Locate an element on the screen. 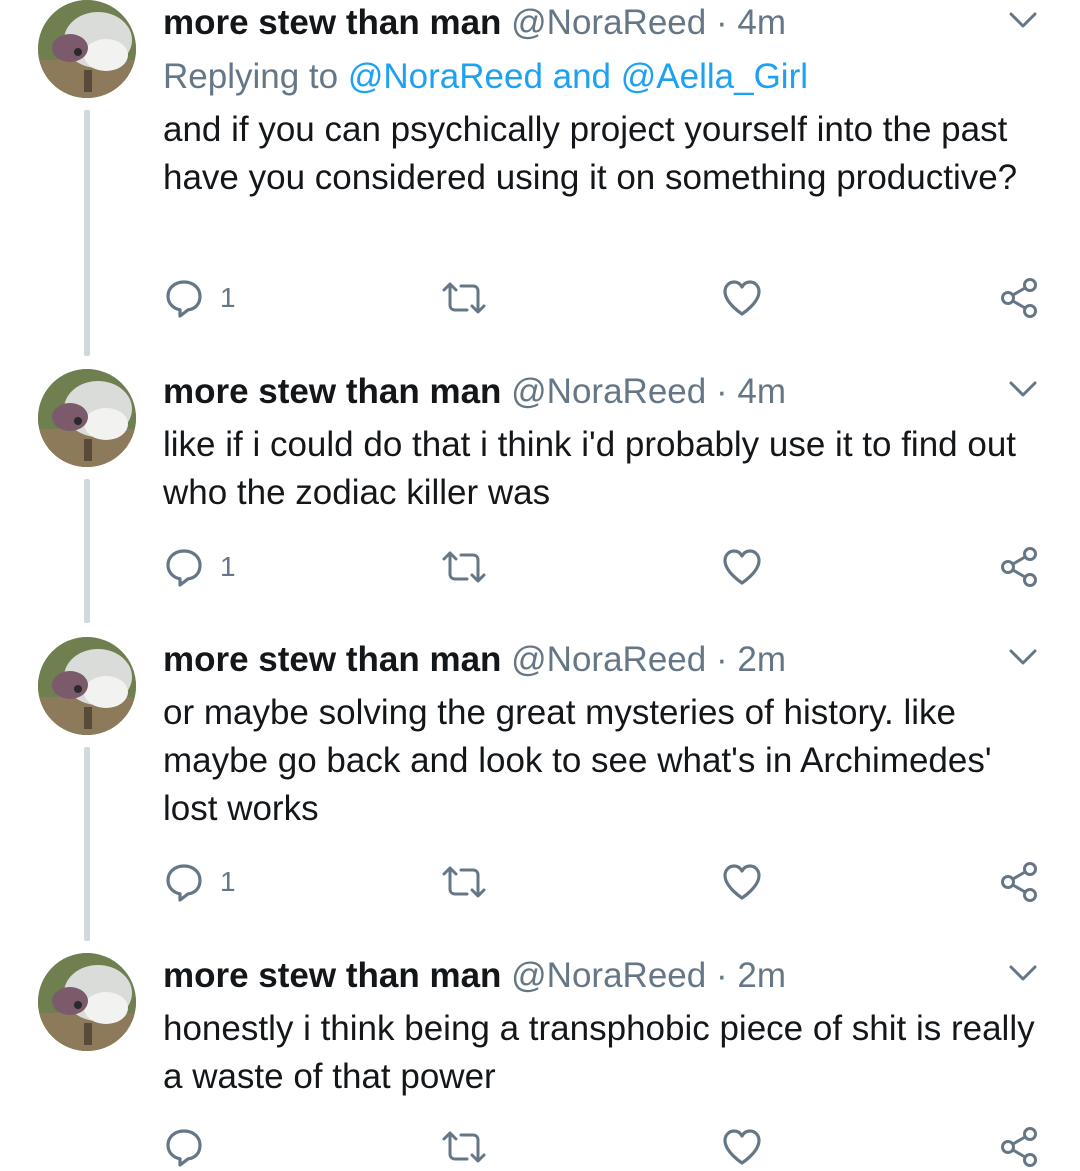 Image resolution: width=1080 pixels, height=1171 pixels. replying-to: Replying to @NoraReed and @Aella_Girl is located at coordinates (485, 77).